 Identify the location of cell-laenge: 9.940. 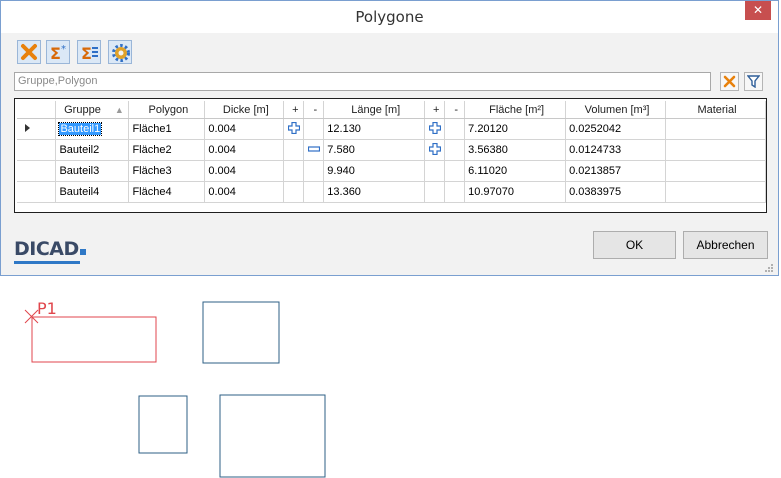
(374, 171).